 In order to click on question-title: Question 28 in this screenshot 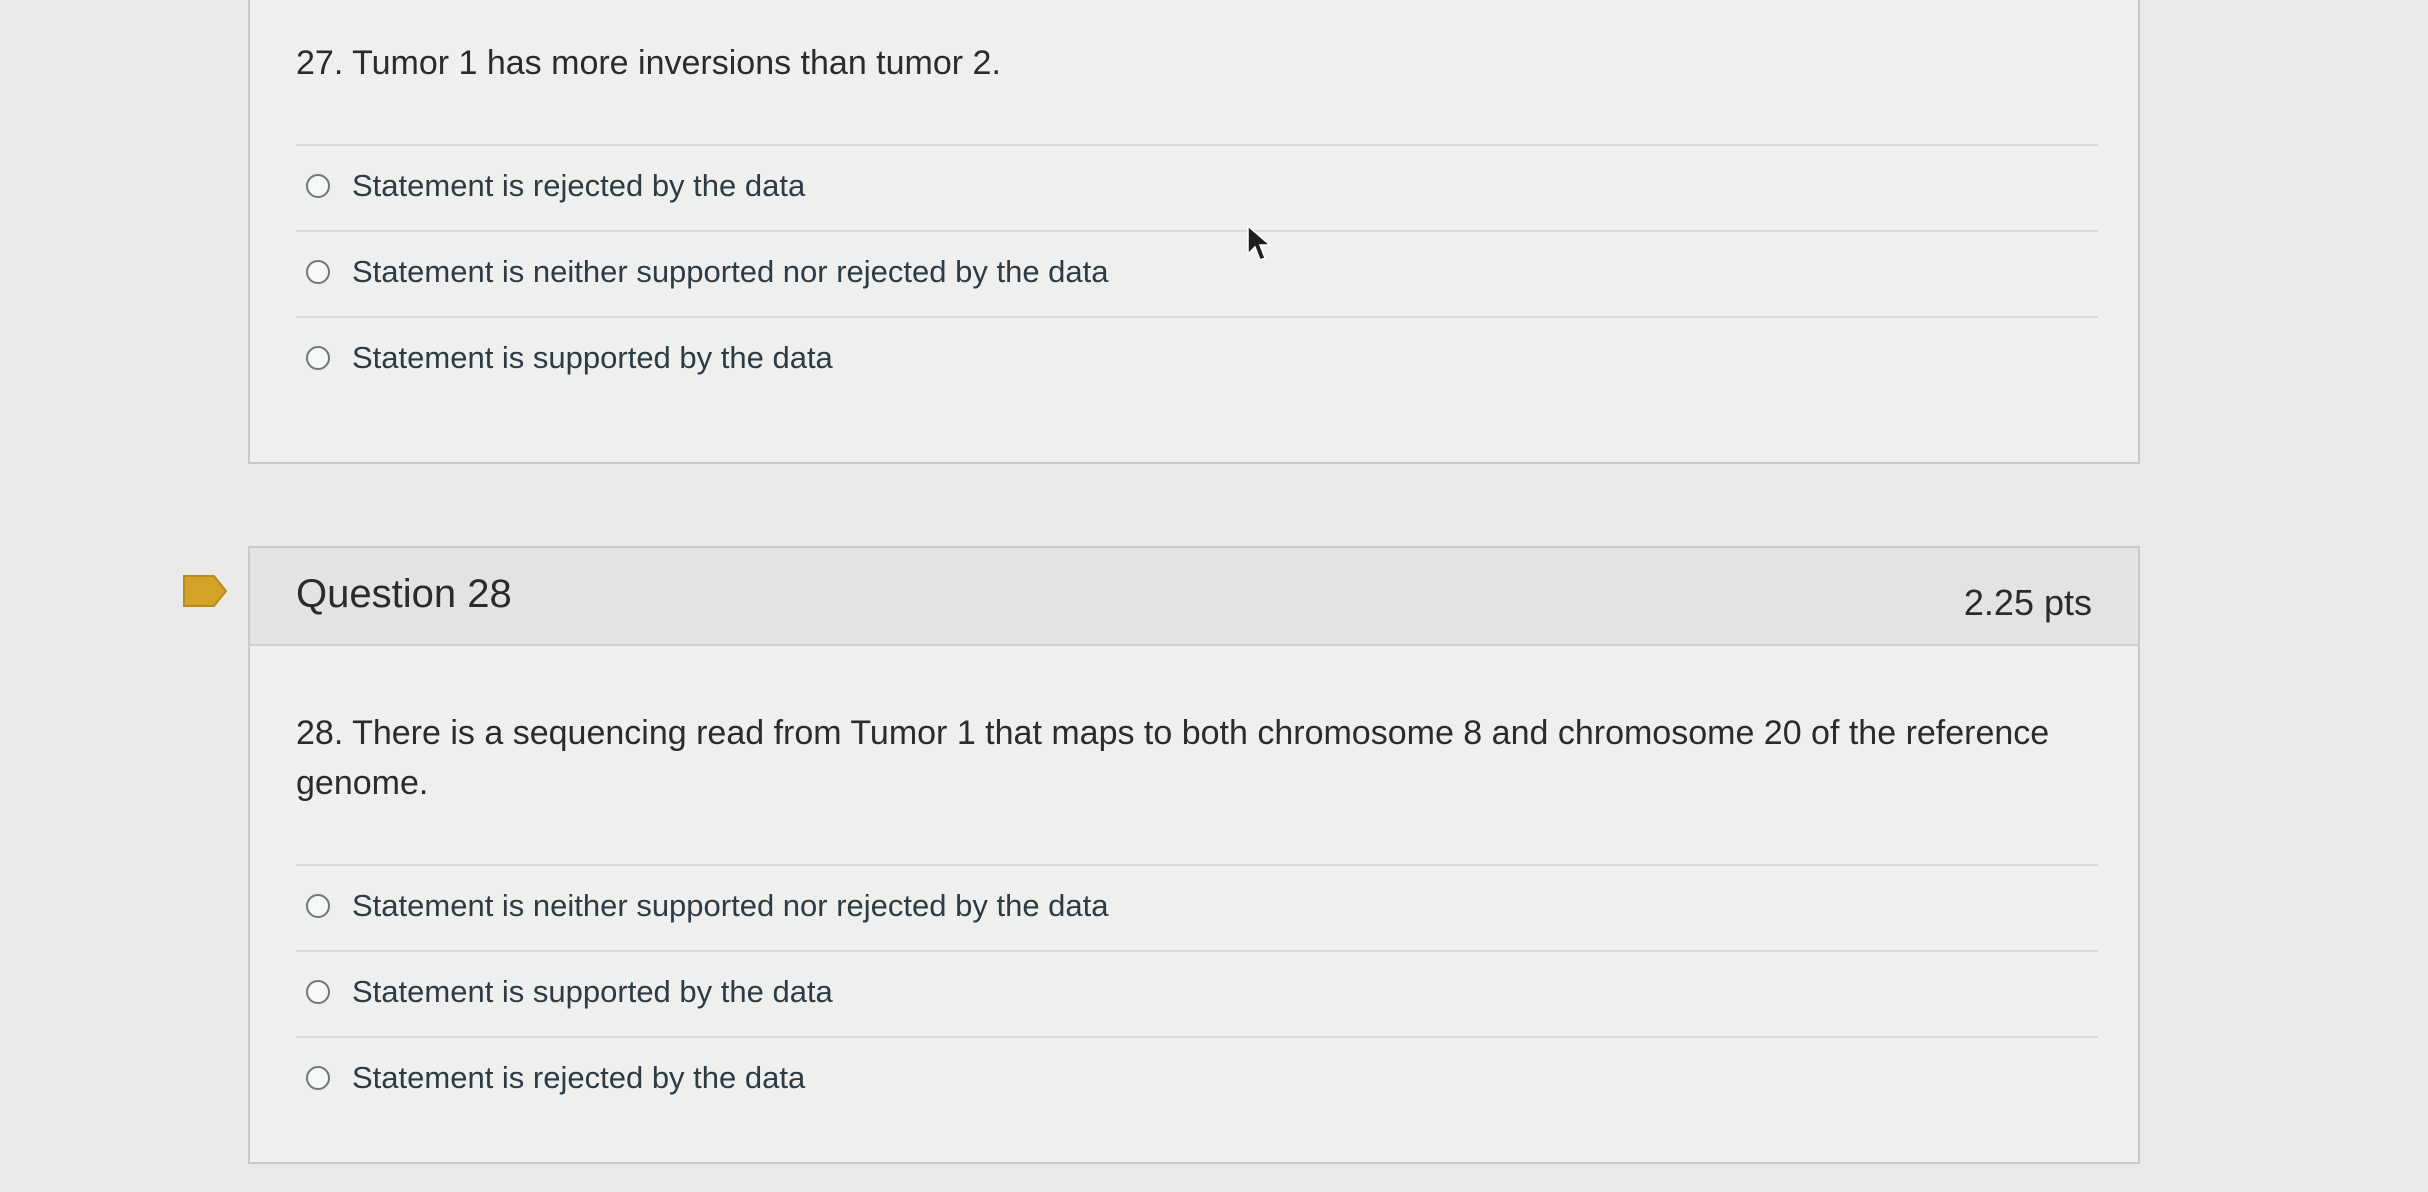, I will do `click(404, 594)`.